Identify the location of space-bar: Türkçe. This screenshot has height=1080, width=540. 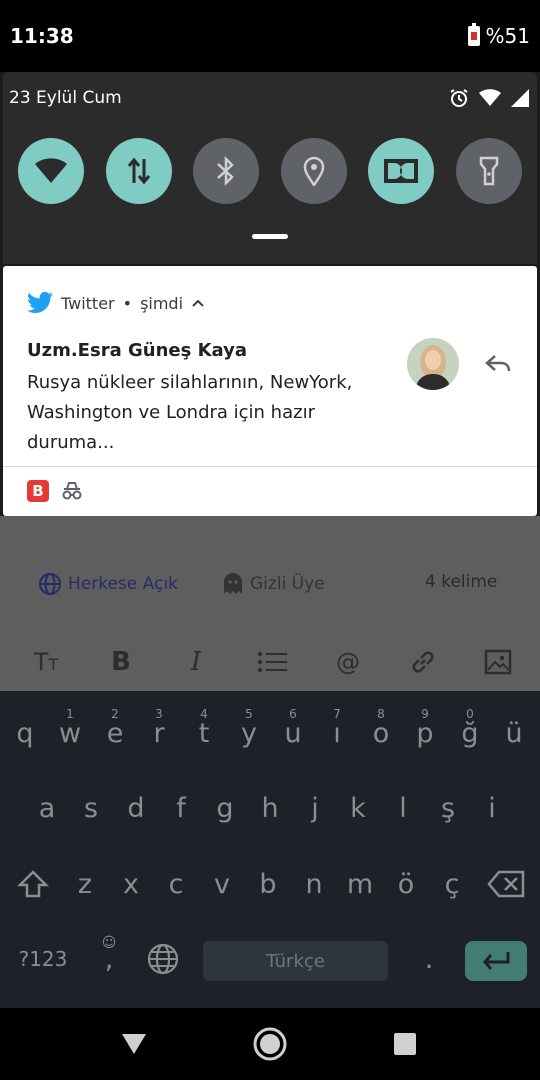
(295, 961).